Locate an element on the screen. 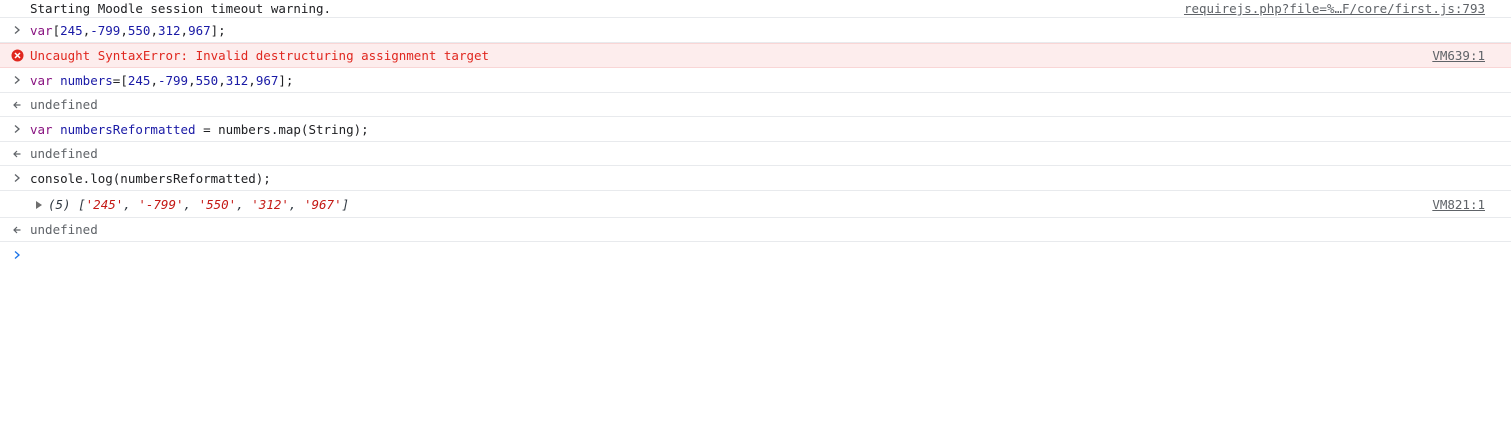  console-input-row: var numbers=[245,-799,550,312,967]; is located at coordinates (755, 80).